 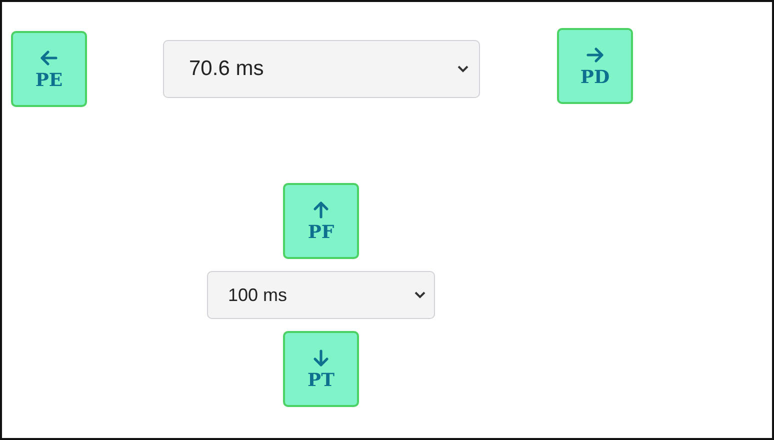 I want to click on interval-select: 70.6 ms, so click(x=321, y=69).